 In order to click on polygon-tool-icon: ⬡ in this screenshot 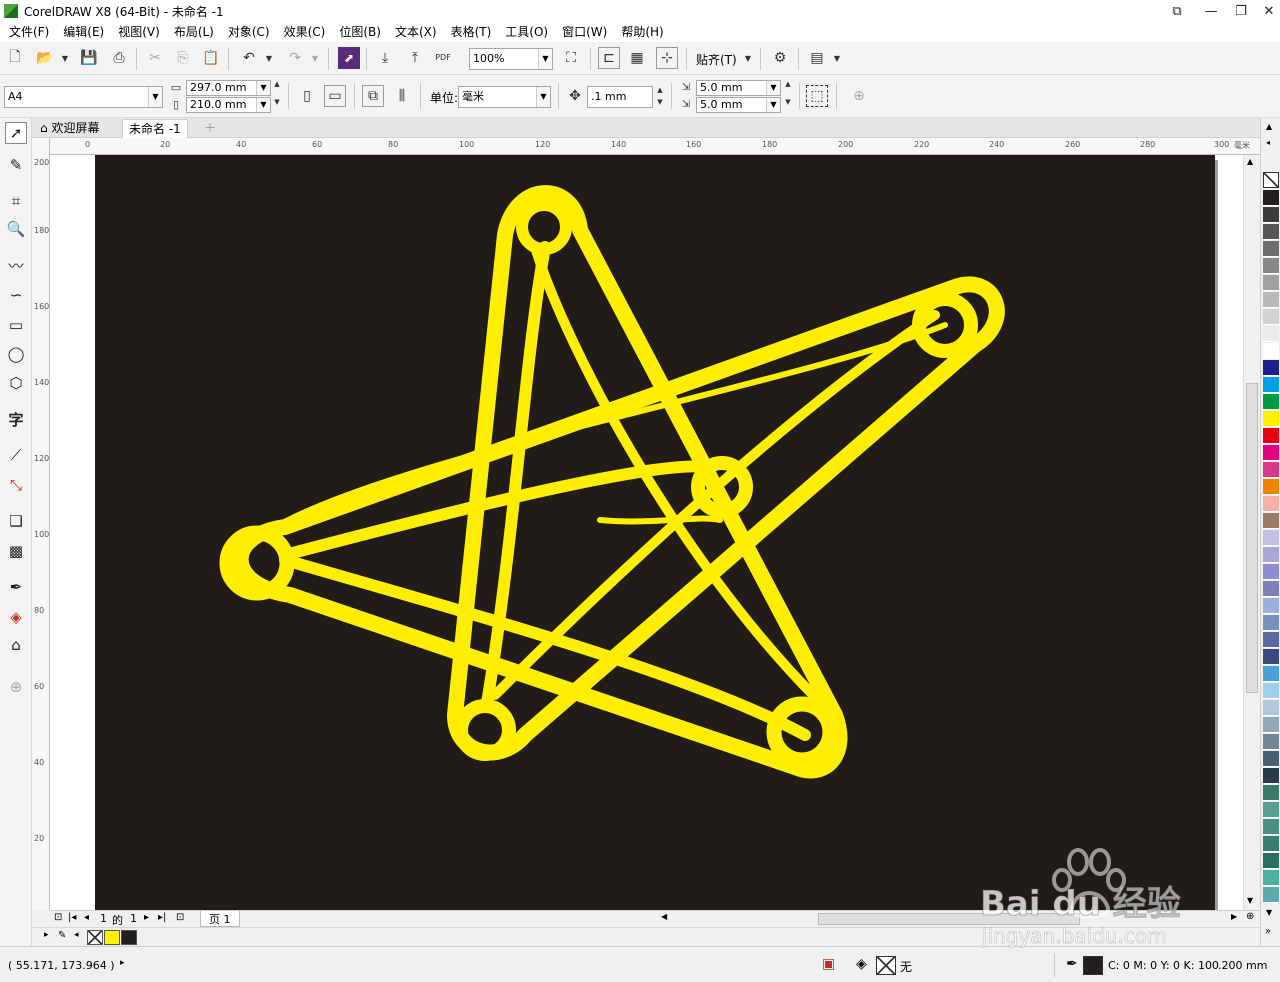, I will do `click(16, 383)`.